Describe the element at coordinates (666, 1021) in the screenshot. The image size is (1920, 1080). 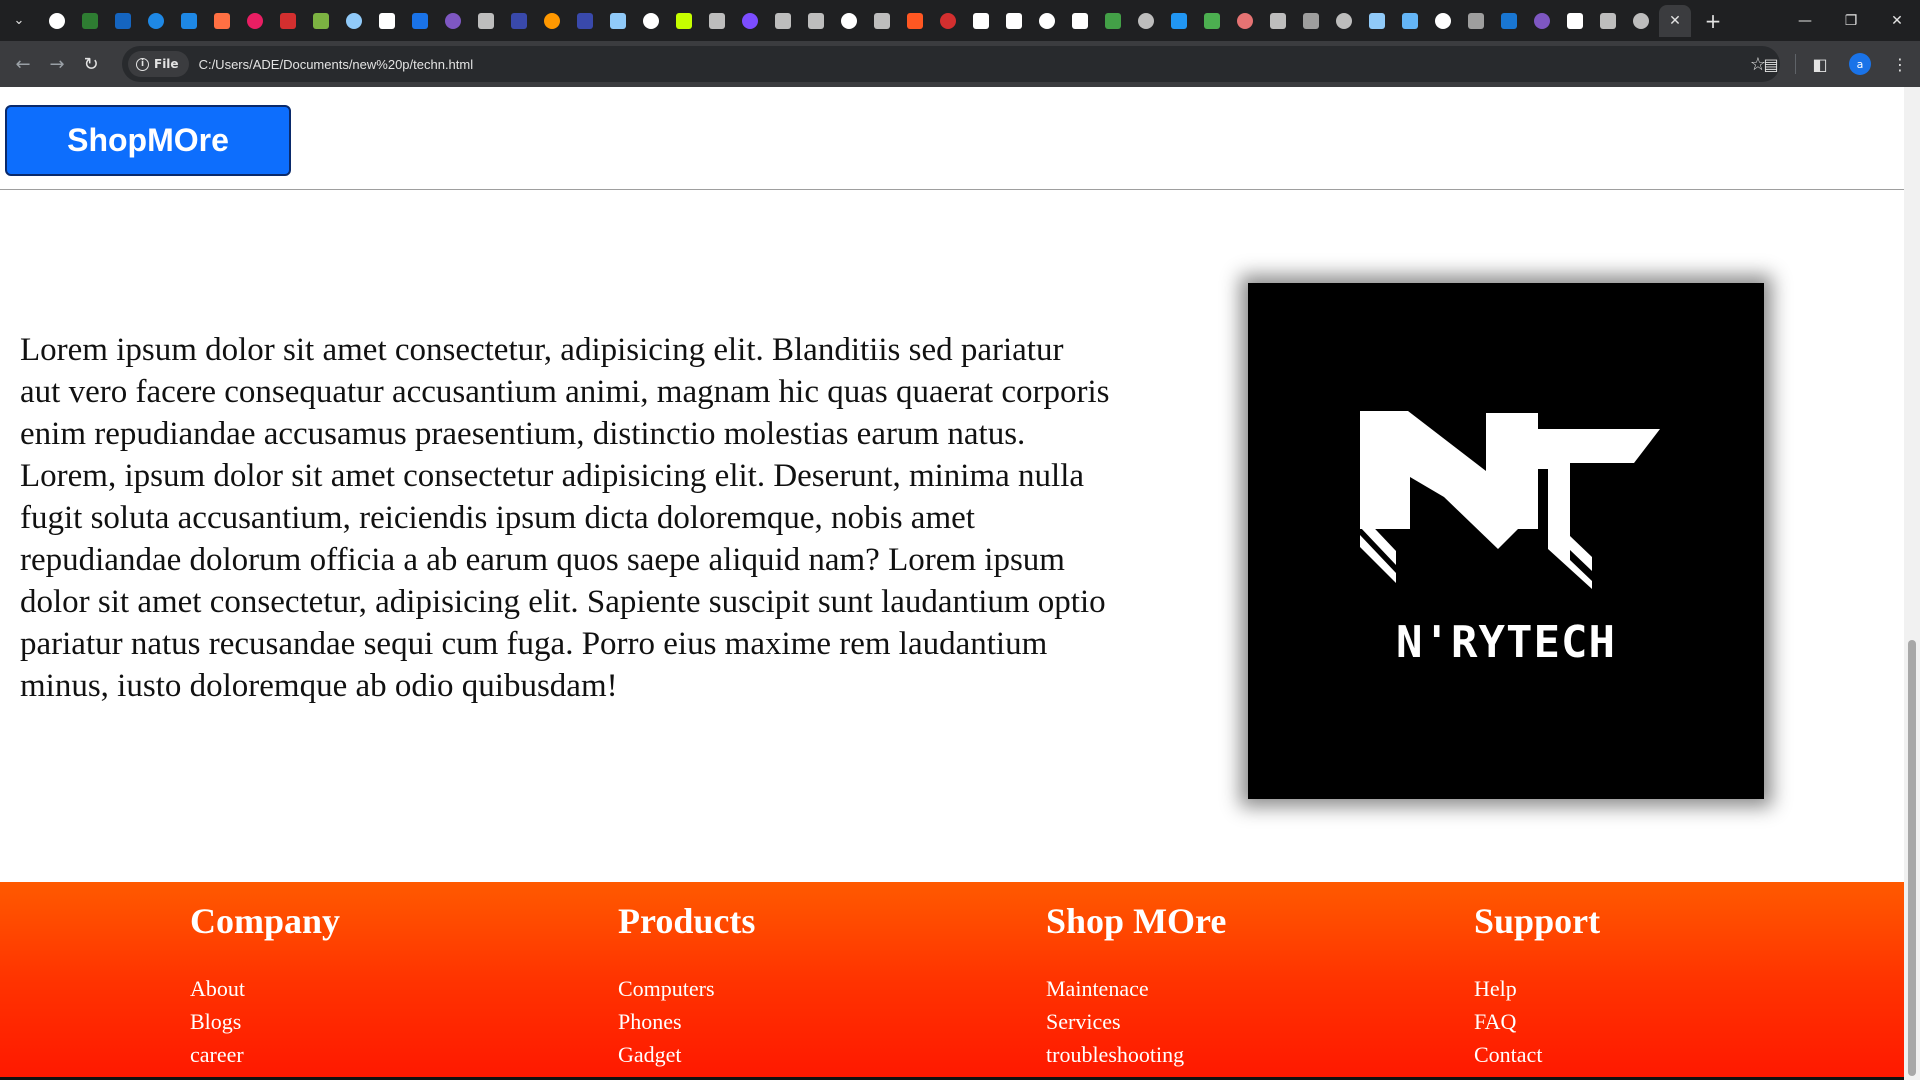
I see `footer-link-phones: Phones` at that location.